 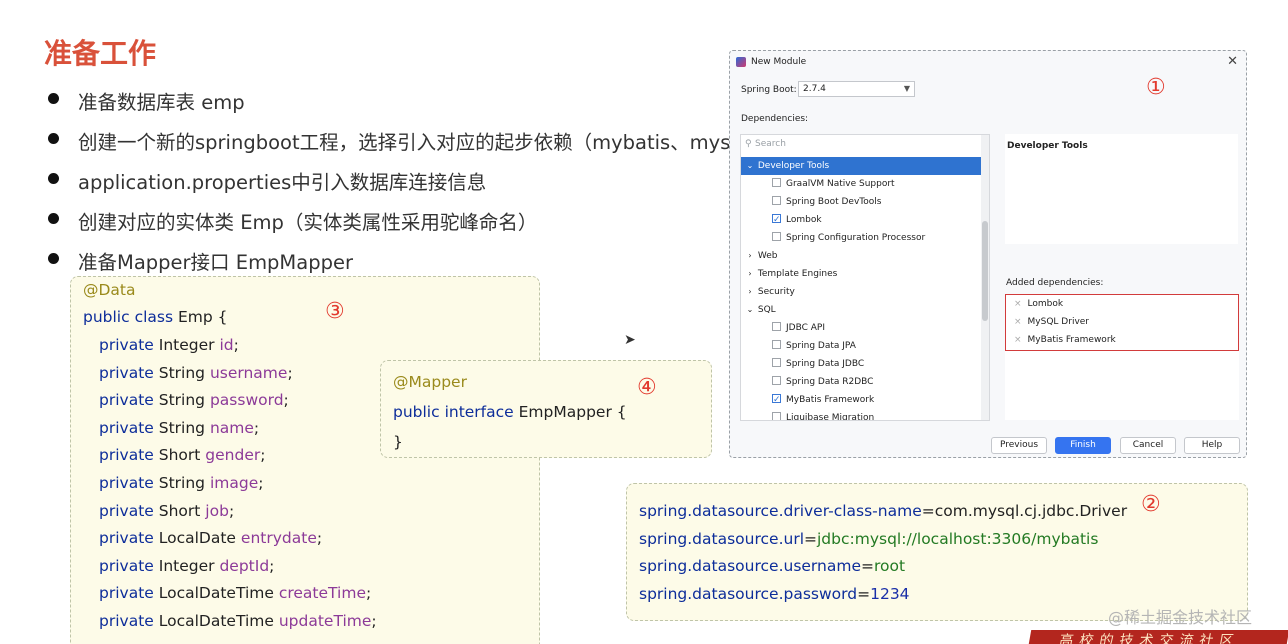 What do you see at coordinates (741, 62) in the screenshot?
I see `intellij-logo-icon` at bounding box center [741, 62].